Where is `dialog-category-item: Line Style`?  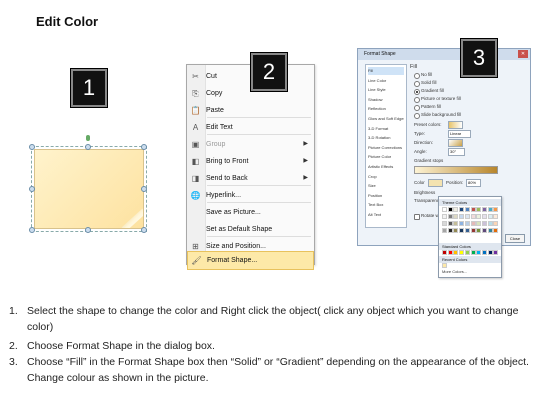
dialog-category-item: Line Style is located at coordinates (386, 90).